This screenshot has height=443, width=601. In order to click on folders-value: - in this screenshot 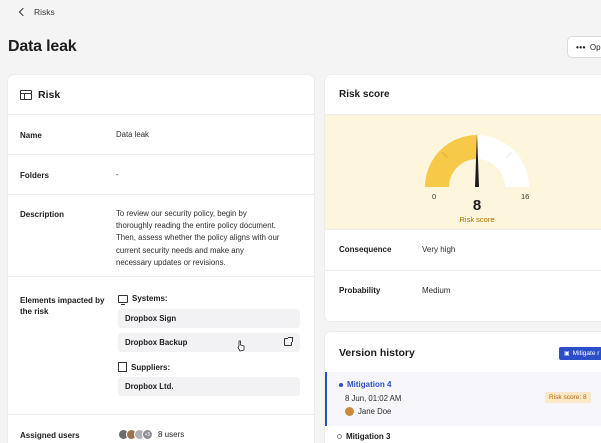, I will do `click(117, 174)`.